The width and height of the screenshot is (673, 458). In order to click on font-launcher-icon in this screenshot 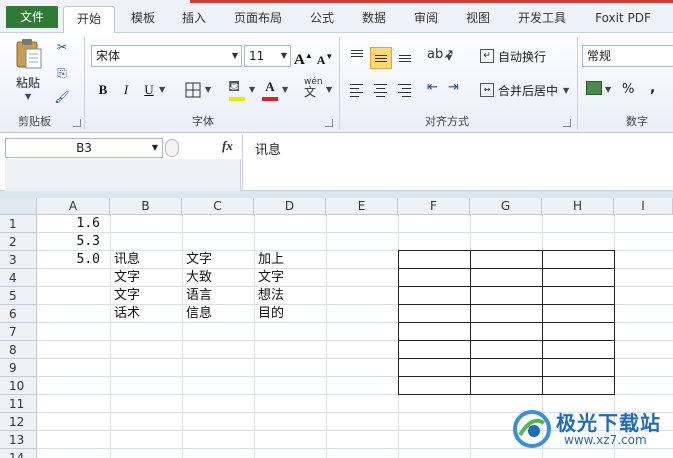, I will do `click(329, 123)`.